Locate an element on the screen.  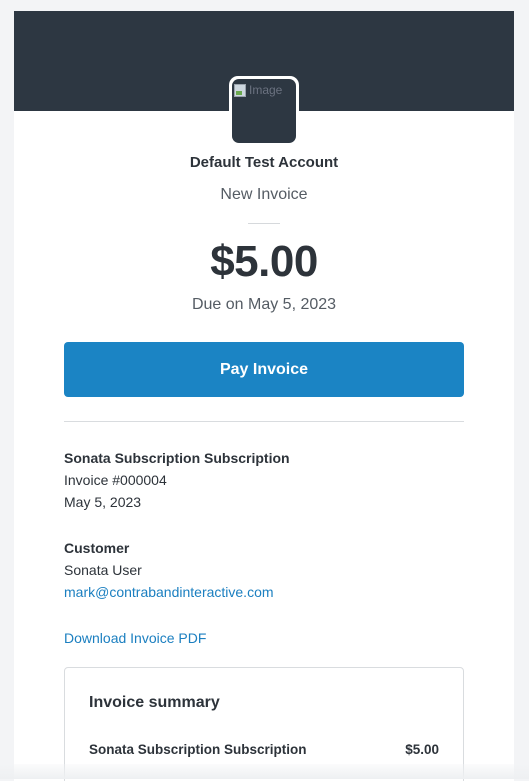
invoice-number: Invoice #000004 is located at coordinates (115, 480).